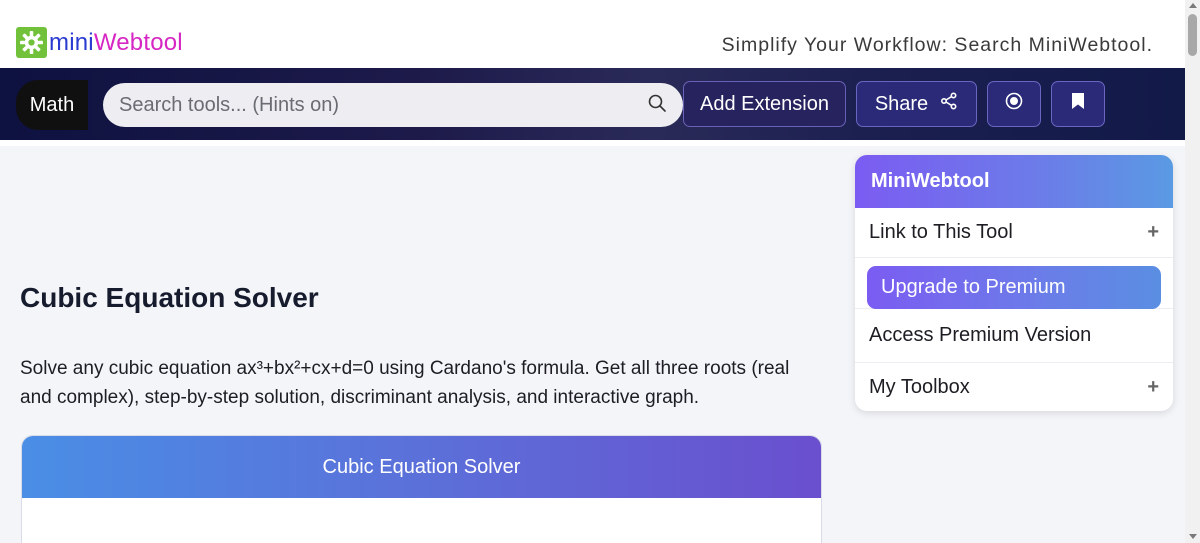 The height and width of the screenshot is (543, 1200). What do you see at coordinates (592, 143) in the screenshot?
I see `header-divider` at bounding box center [592, 143].